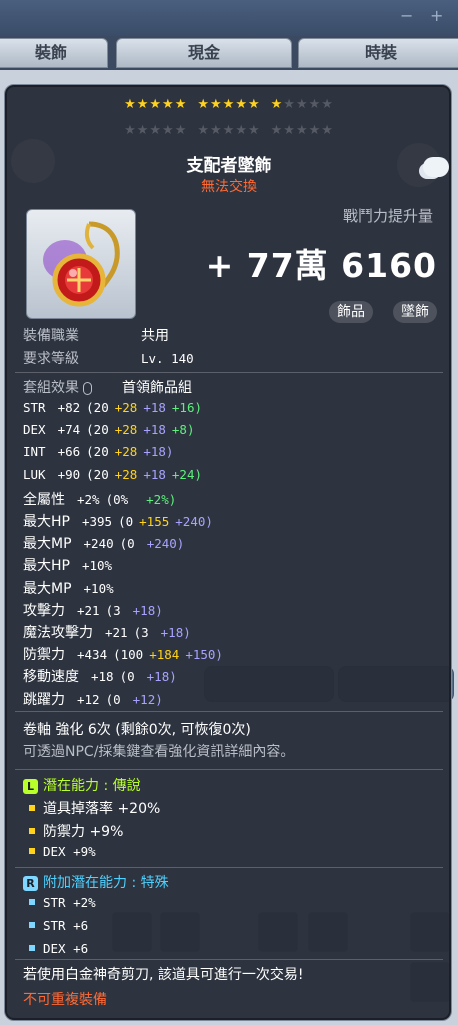 The height and width of the screenshot is (1025, 458). What do you see at coordinates (137, 730) in the screenshot?
I see `enhance-line: 卷軸 強化 6次 (剩餘0次, 可恢復0次)` at bounding box center [137, 730].